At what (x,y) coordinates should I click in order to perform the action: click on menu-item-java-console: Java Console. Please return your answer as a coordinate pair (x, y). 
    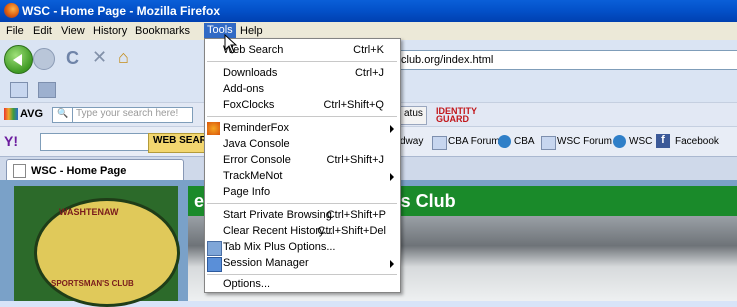
    Looking at the image, I should click on (302, 144).